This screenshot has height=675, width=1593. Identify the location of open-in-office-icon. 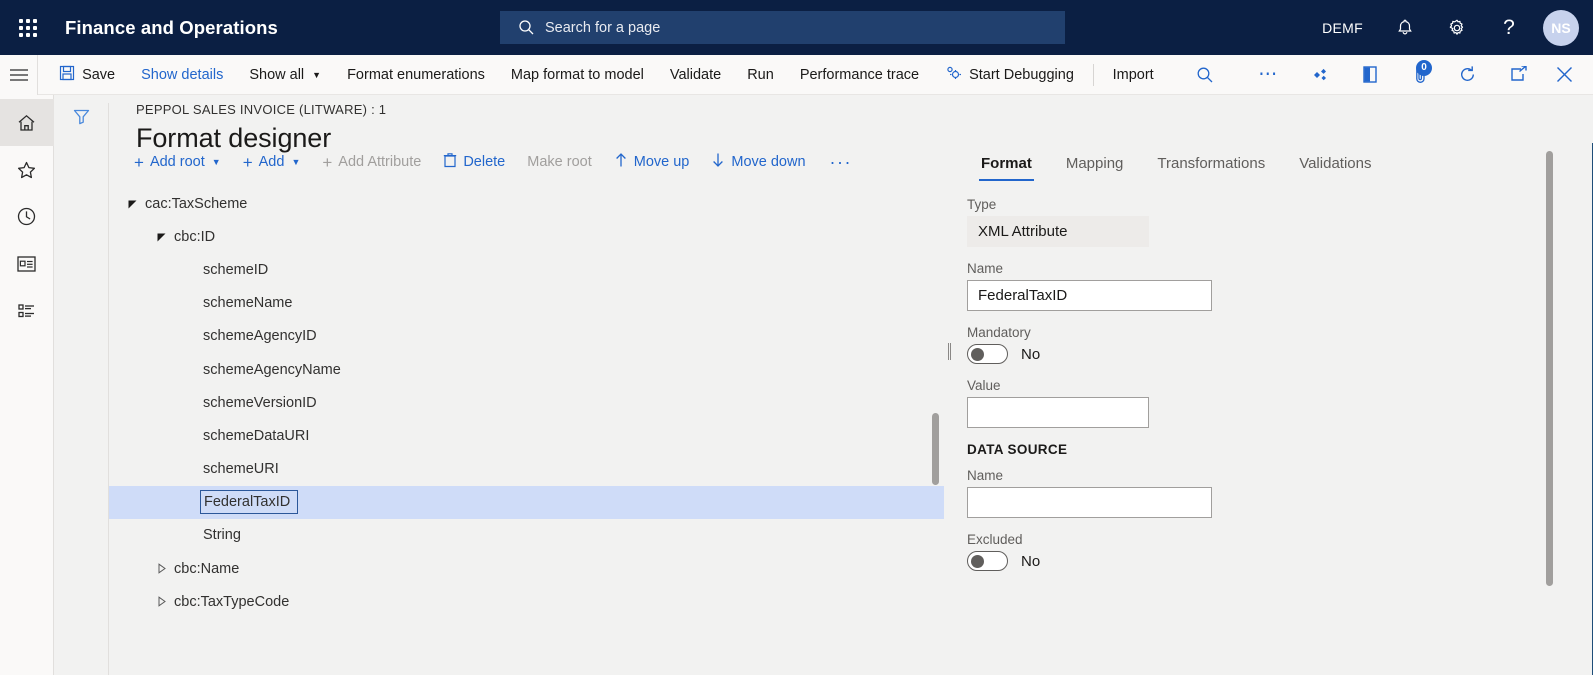
(1370, 75).